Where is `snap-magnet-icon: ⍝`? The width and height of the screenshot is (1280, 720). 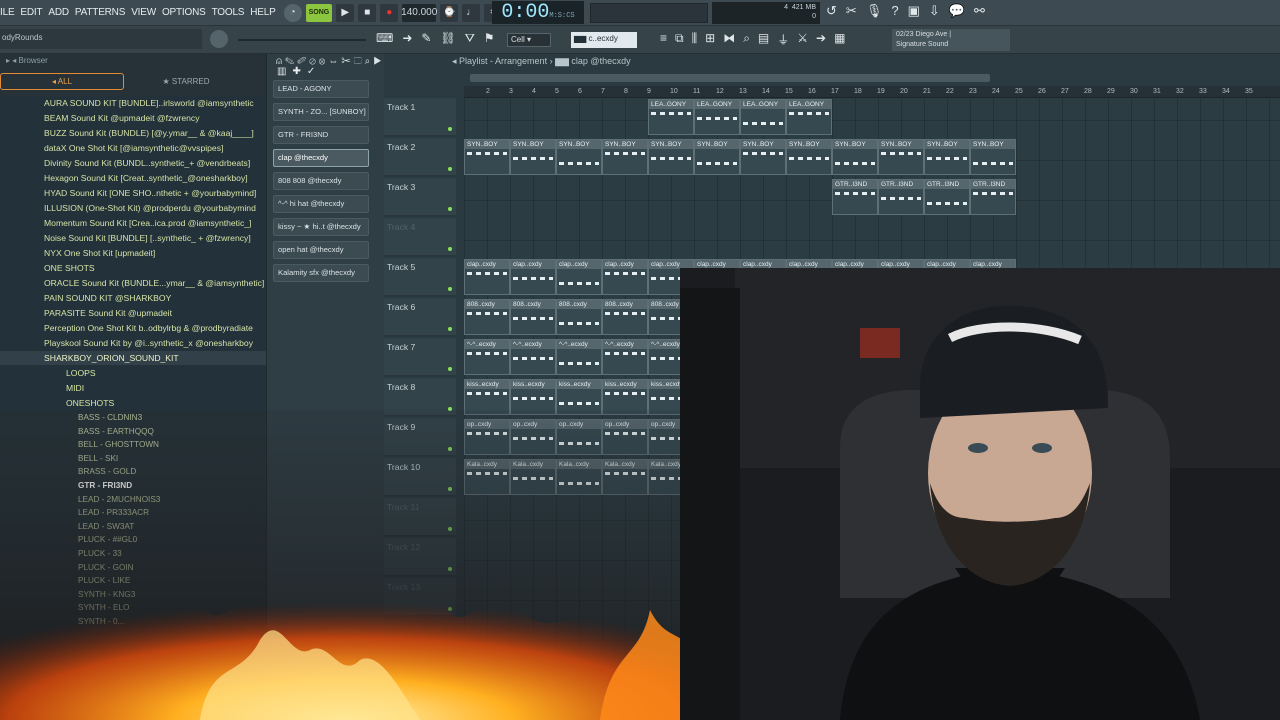 snap-magnet-icon: ⍝ is located at coordinates (280, 61).